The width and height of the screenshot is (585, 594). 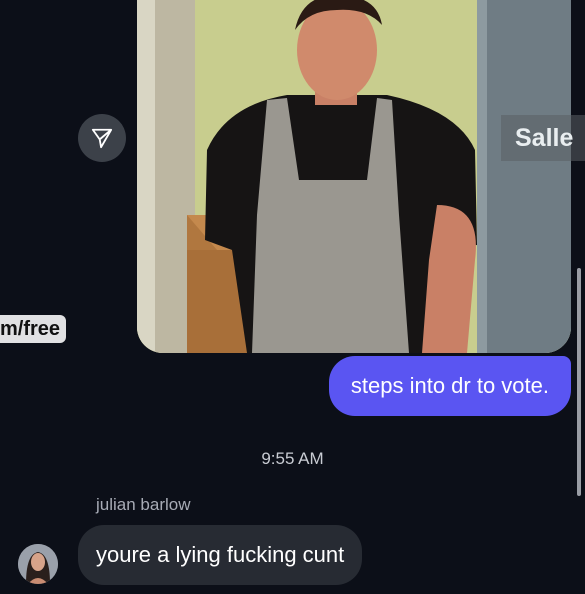 I want to click on avatar-photo, so click(x=38, y=564).